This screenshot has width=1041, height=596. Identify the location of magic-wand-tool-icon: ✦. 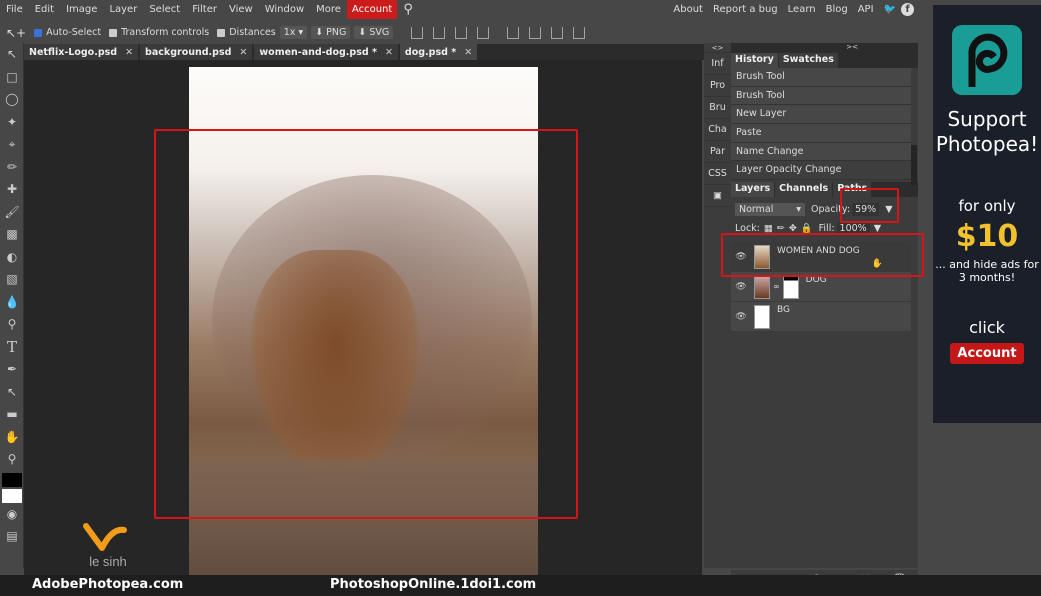
(12, 122).